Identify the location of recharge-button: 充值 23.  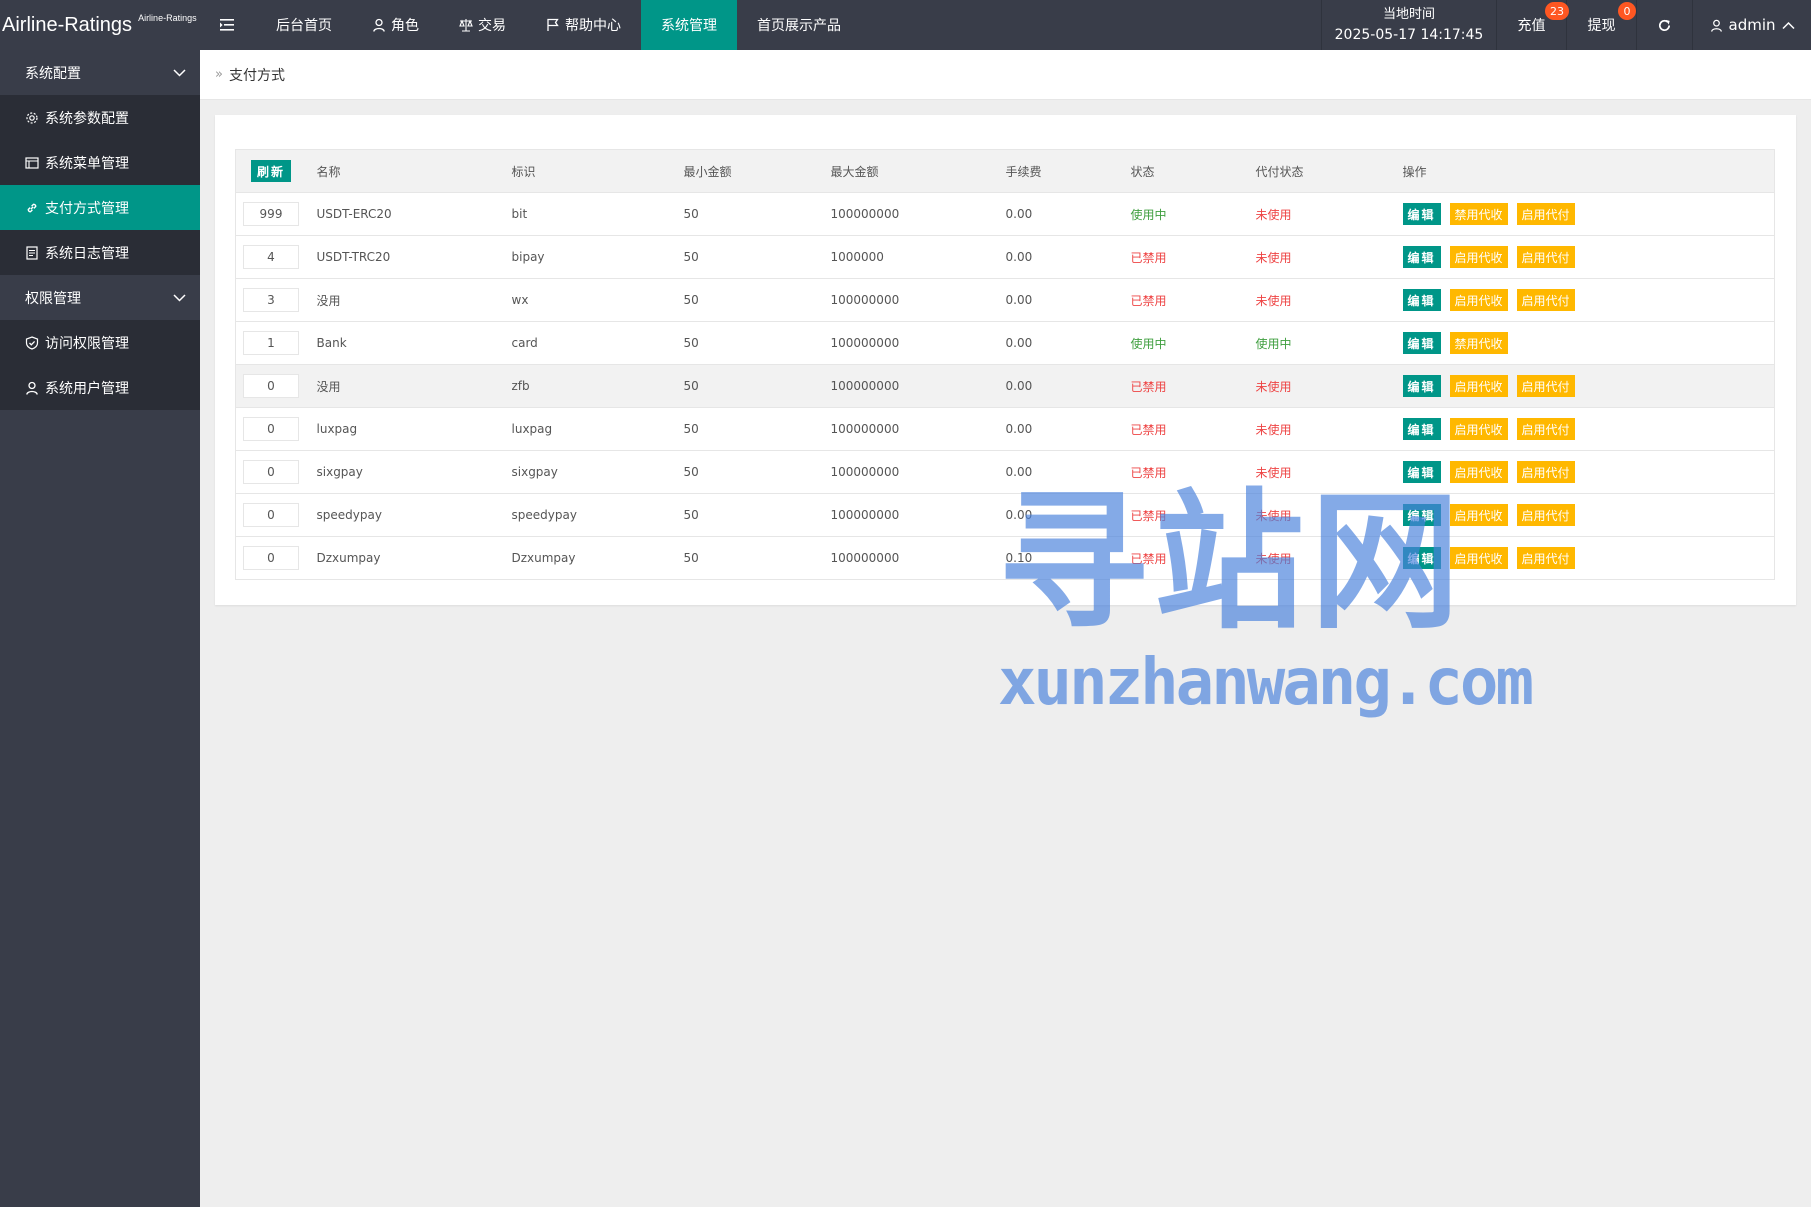
(1533, 25).